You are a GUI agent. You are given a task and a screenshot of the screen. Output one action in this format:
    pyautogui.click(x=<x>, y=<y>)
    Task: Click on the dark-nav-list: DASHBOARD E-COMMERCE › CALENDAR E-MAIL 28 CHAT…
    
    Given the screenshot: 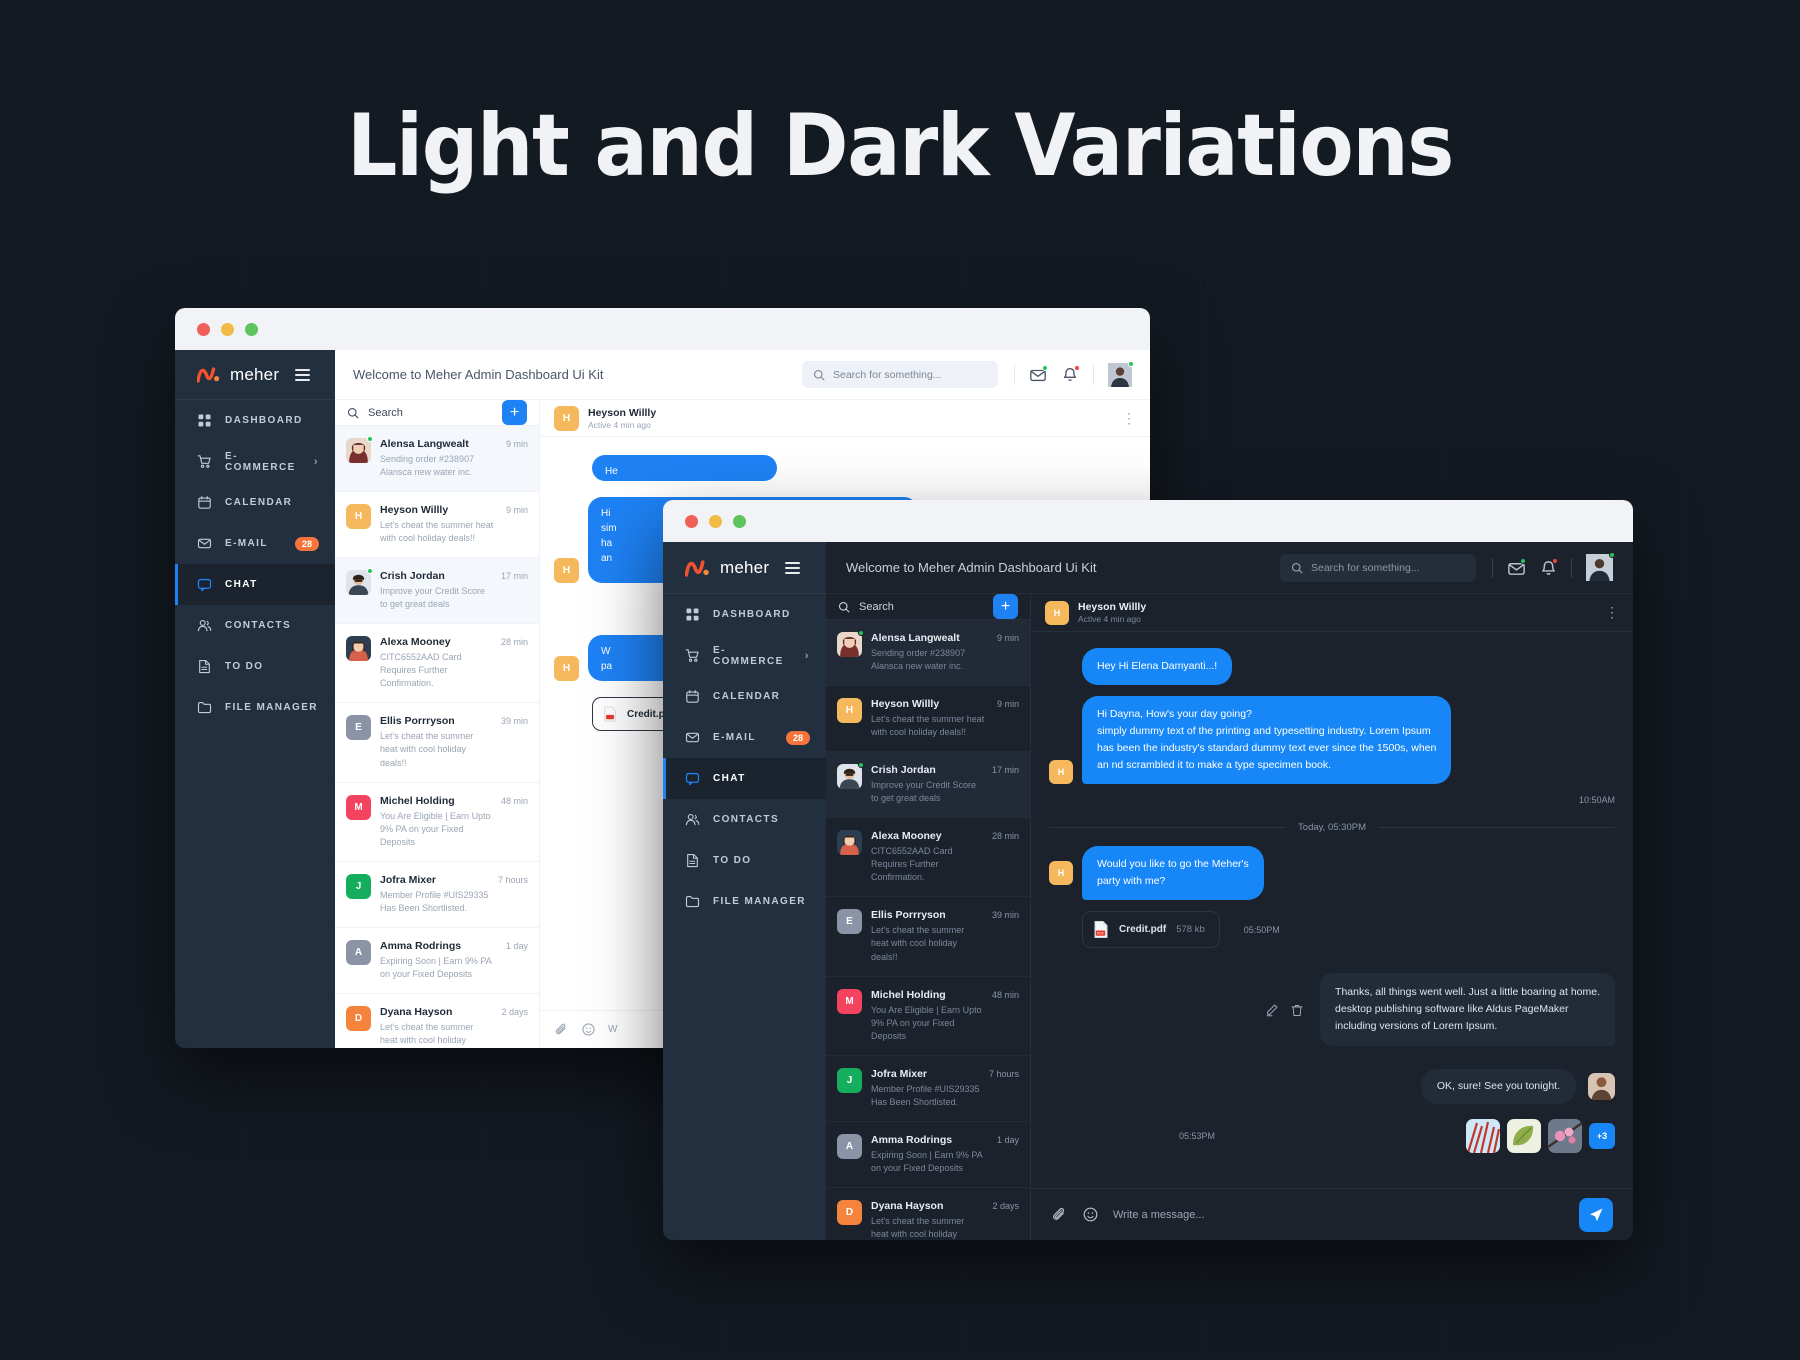 What is the action you would take?
    pyautogui.click(x=744, y=758)
    